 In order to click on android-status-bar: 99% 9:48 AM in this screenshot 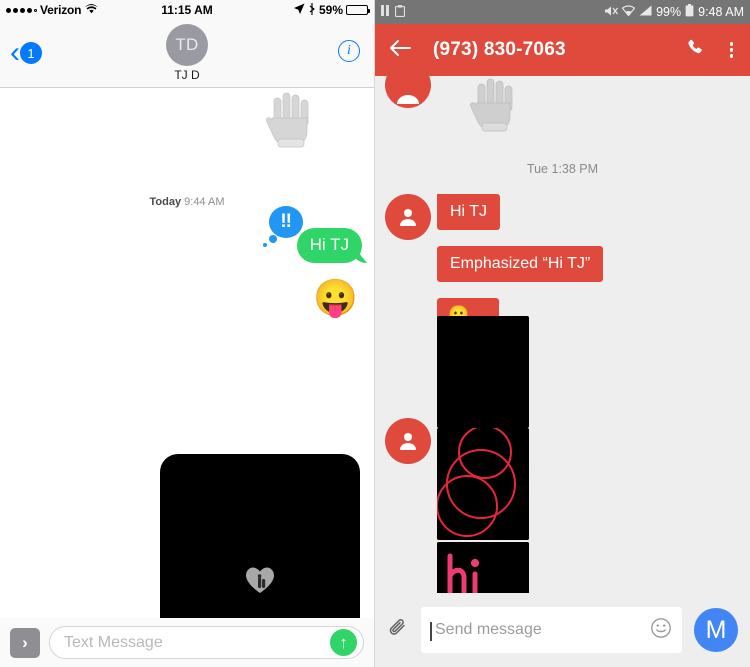, I will do `click(562, 12)`.